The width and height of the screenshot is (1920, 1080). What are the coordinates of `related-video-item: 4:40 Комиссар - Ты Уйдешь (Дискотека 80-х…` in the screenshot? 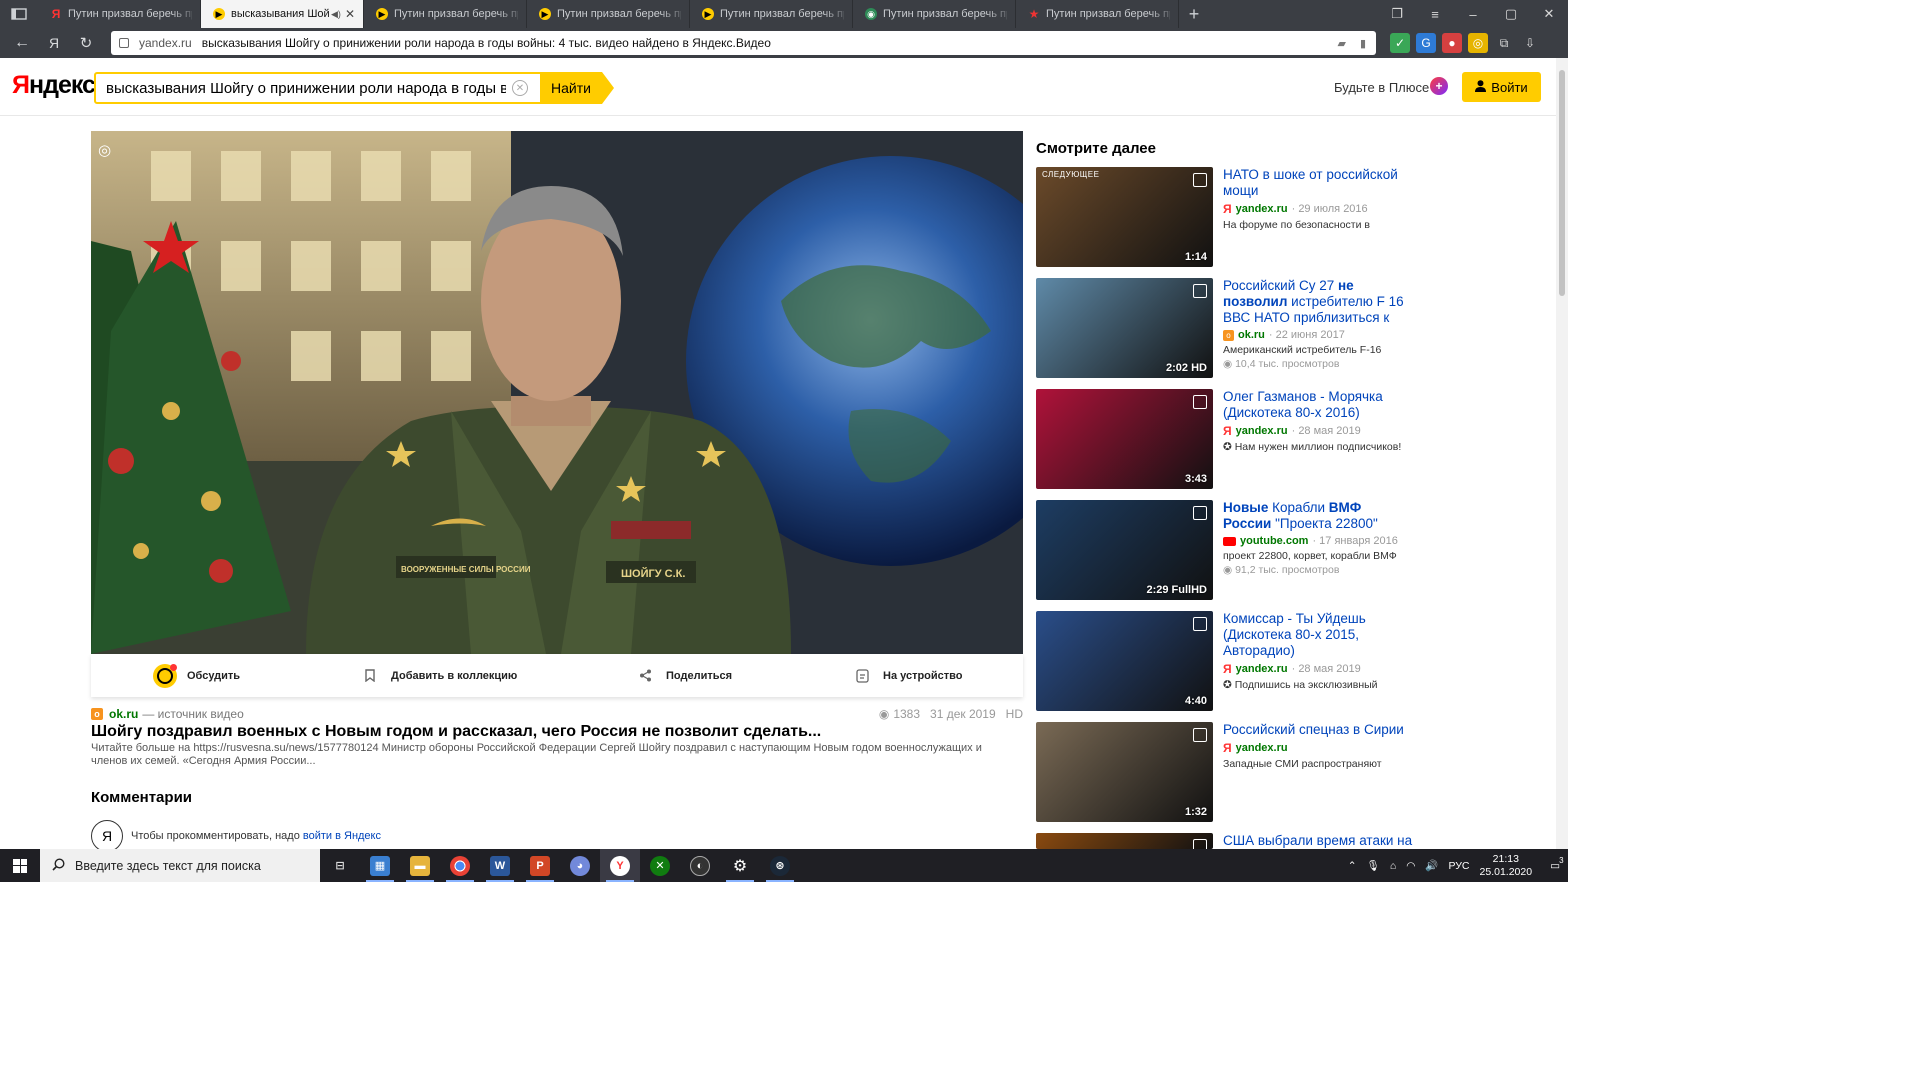 It's located at (1226, 661).